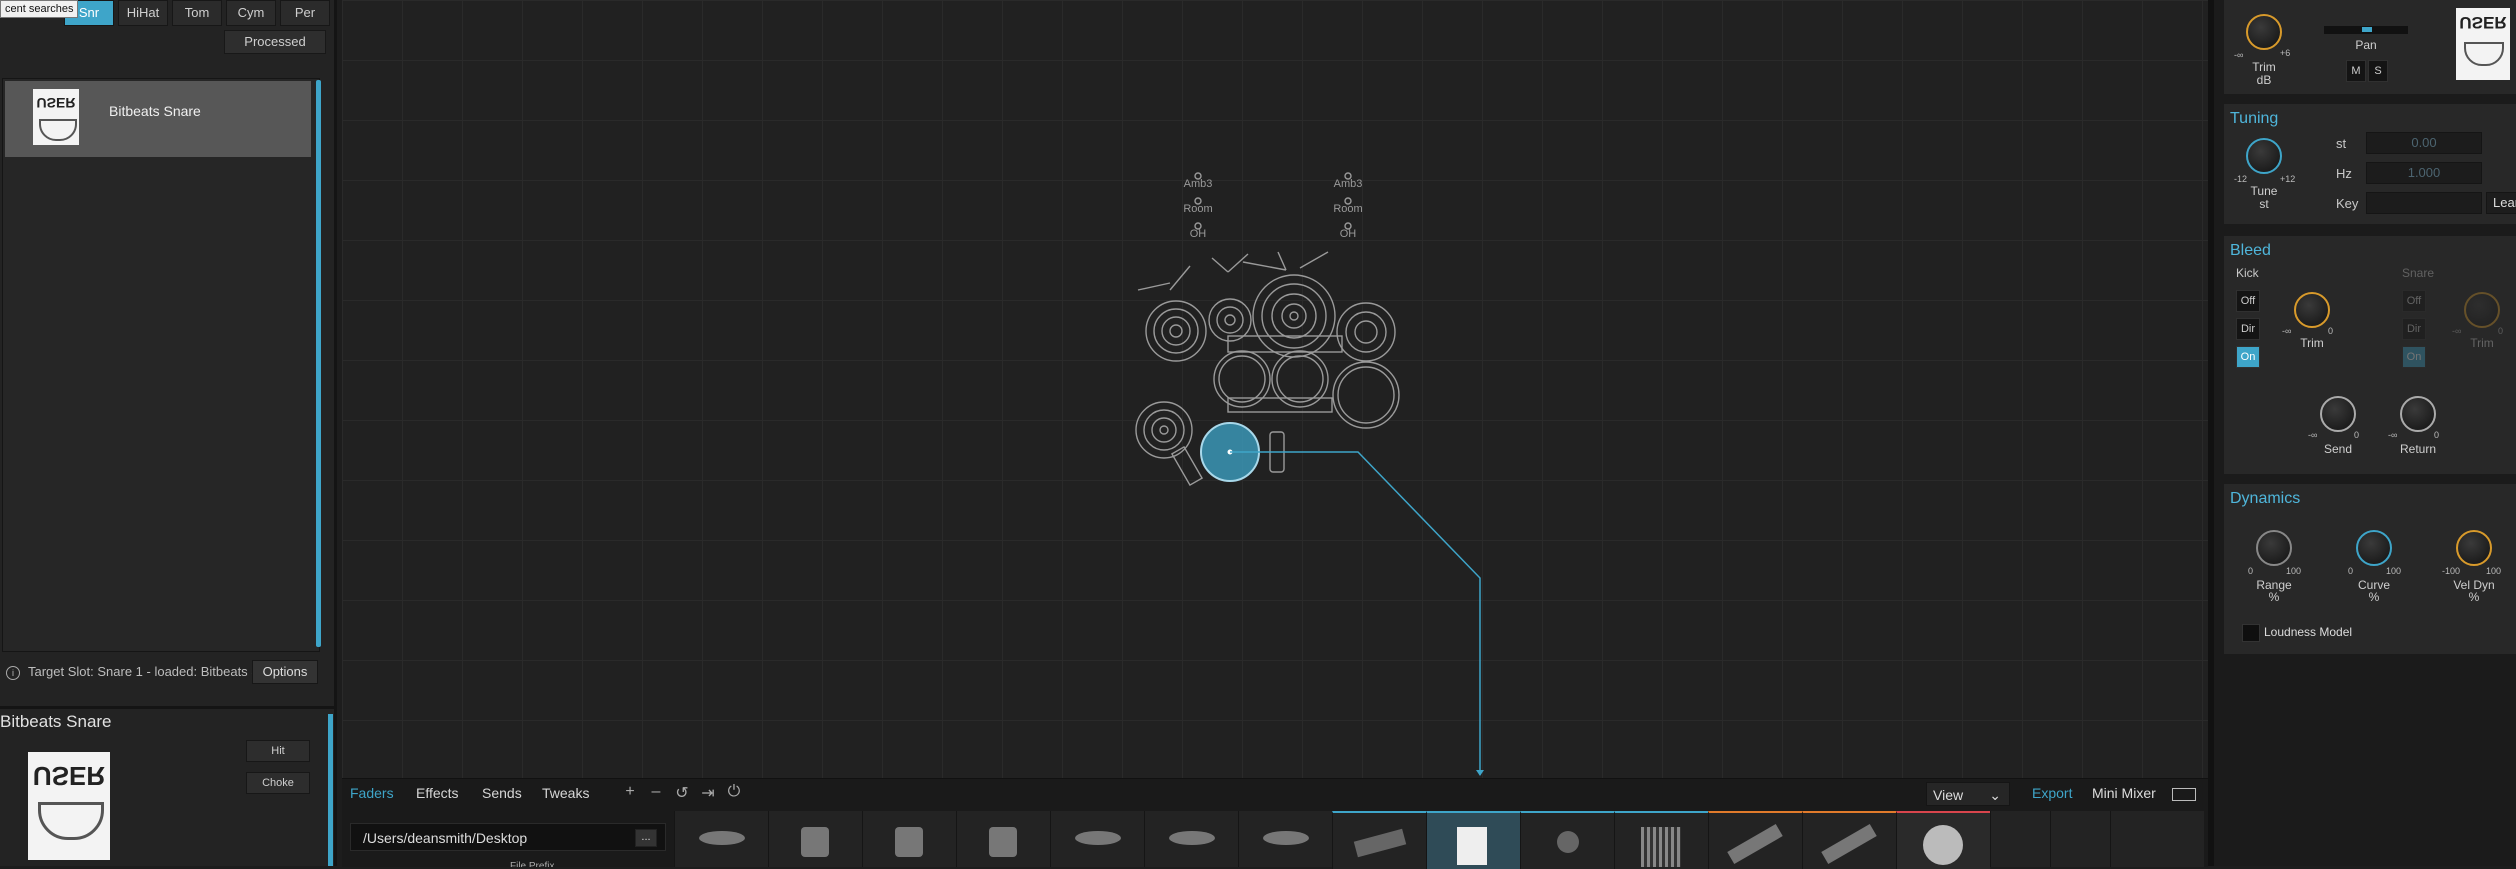 This screenshot has width=2516, height=869. What do you see at coordinates (2414, 357) in the screenshot?
I see `snare-on-toggle: On` at bounding box center [2414, 357].